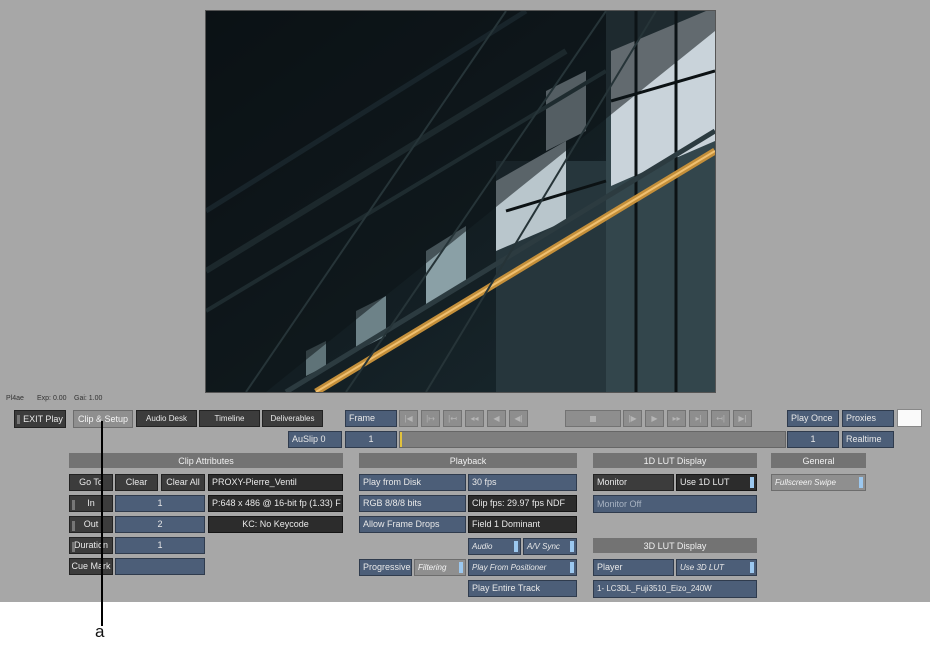  Describe the element at coordinates (720, 418) in the screenshot. I see `next-mark-button: ↤|` at that location.